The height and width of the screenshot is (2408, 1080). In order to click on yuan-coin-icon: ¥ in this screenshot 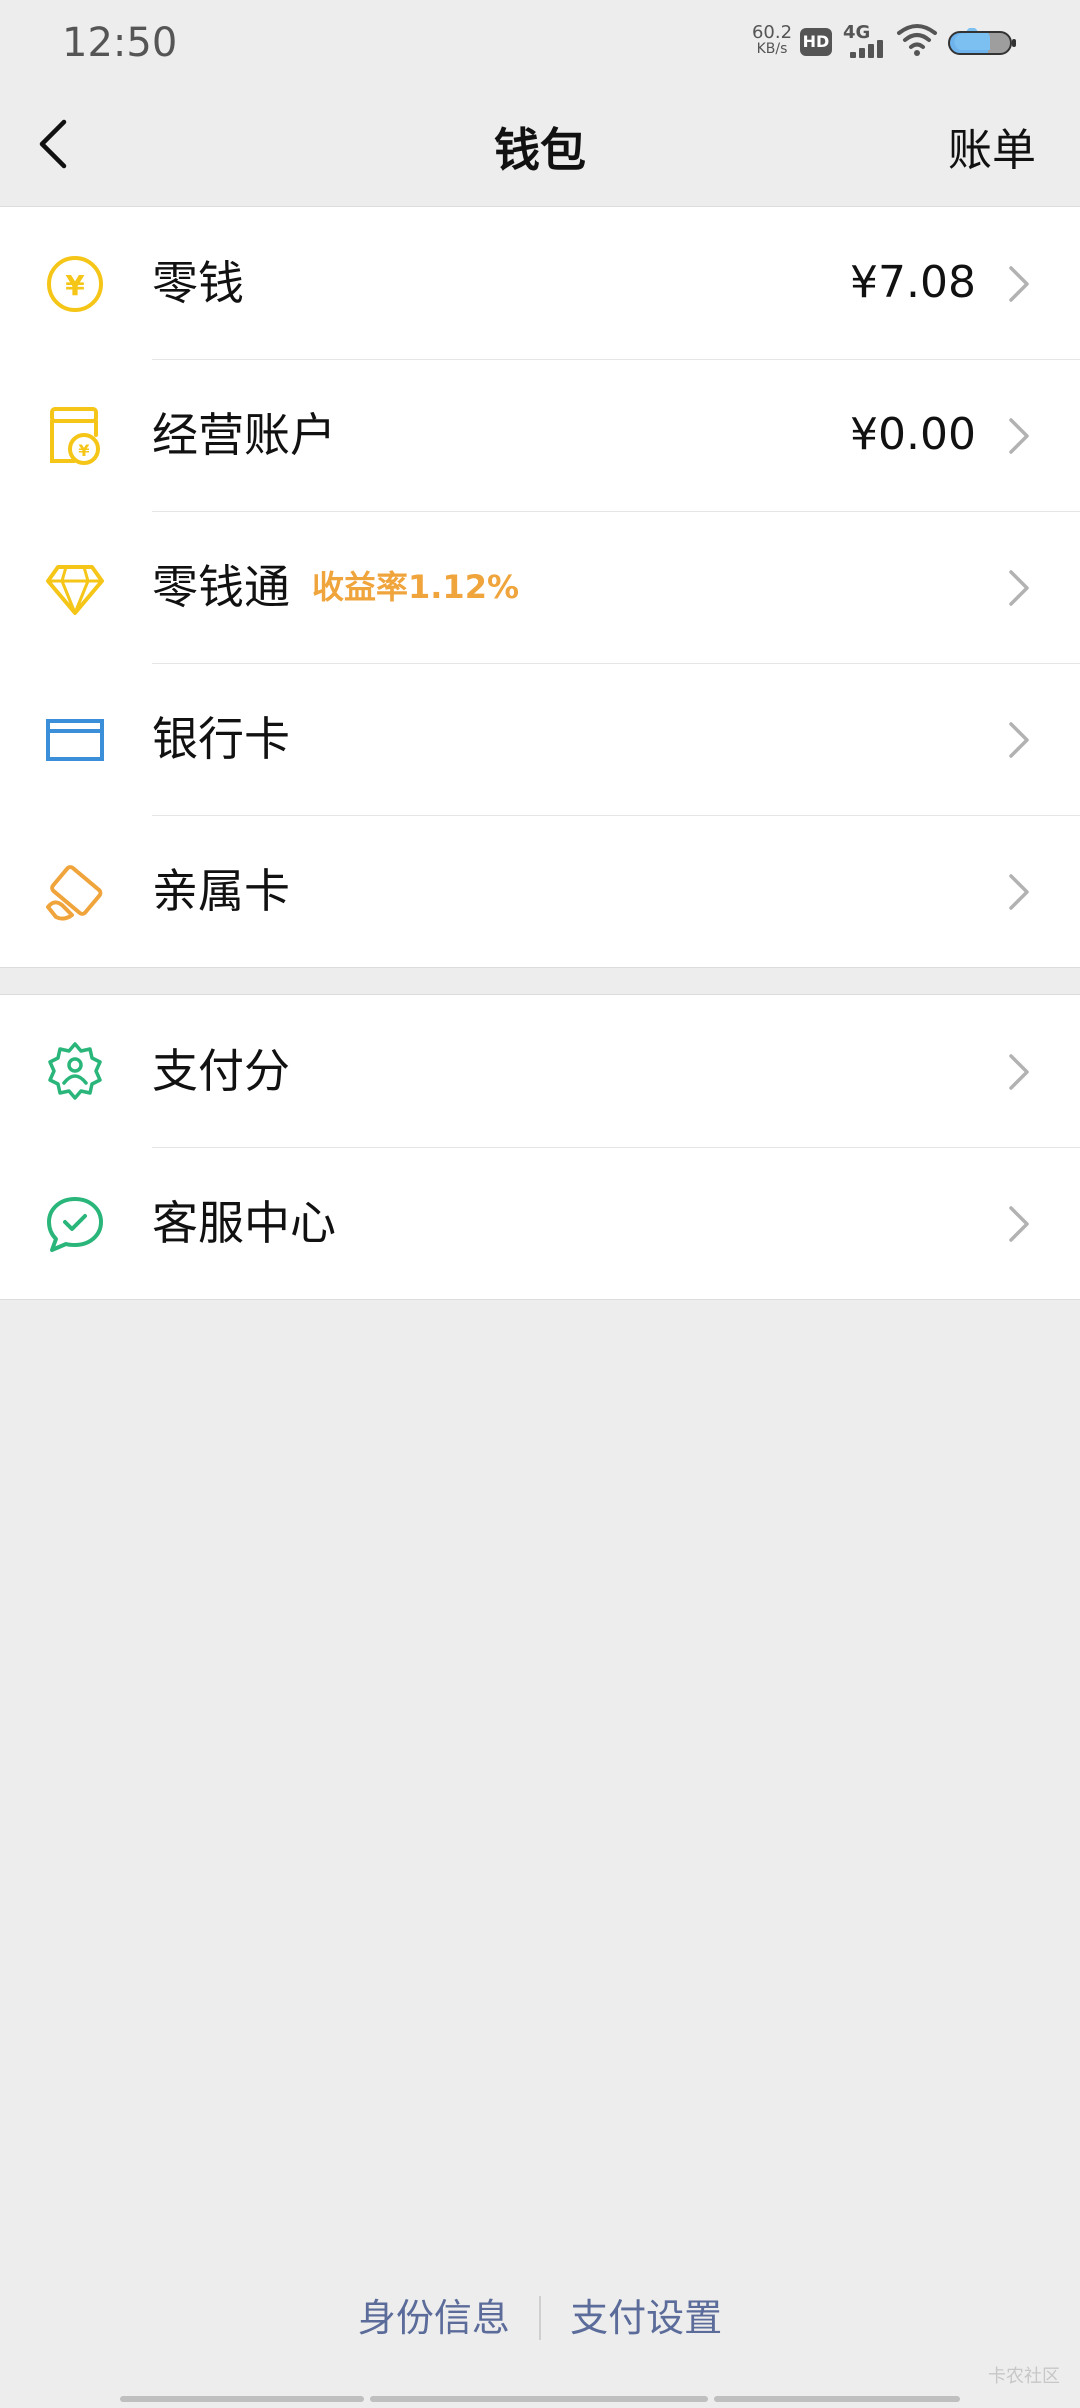, I will do `click(75, 284)`.